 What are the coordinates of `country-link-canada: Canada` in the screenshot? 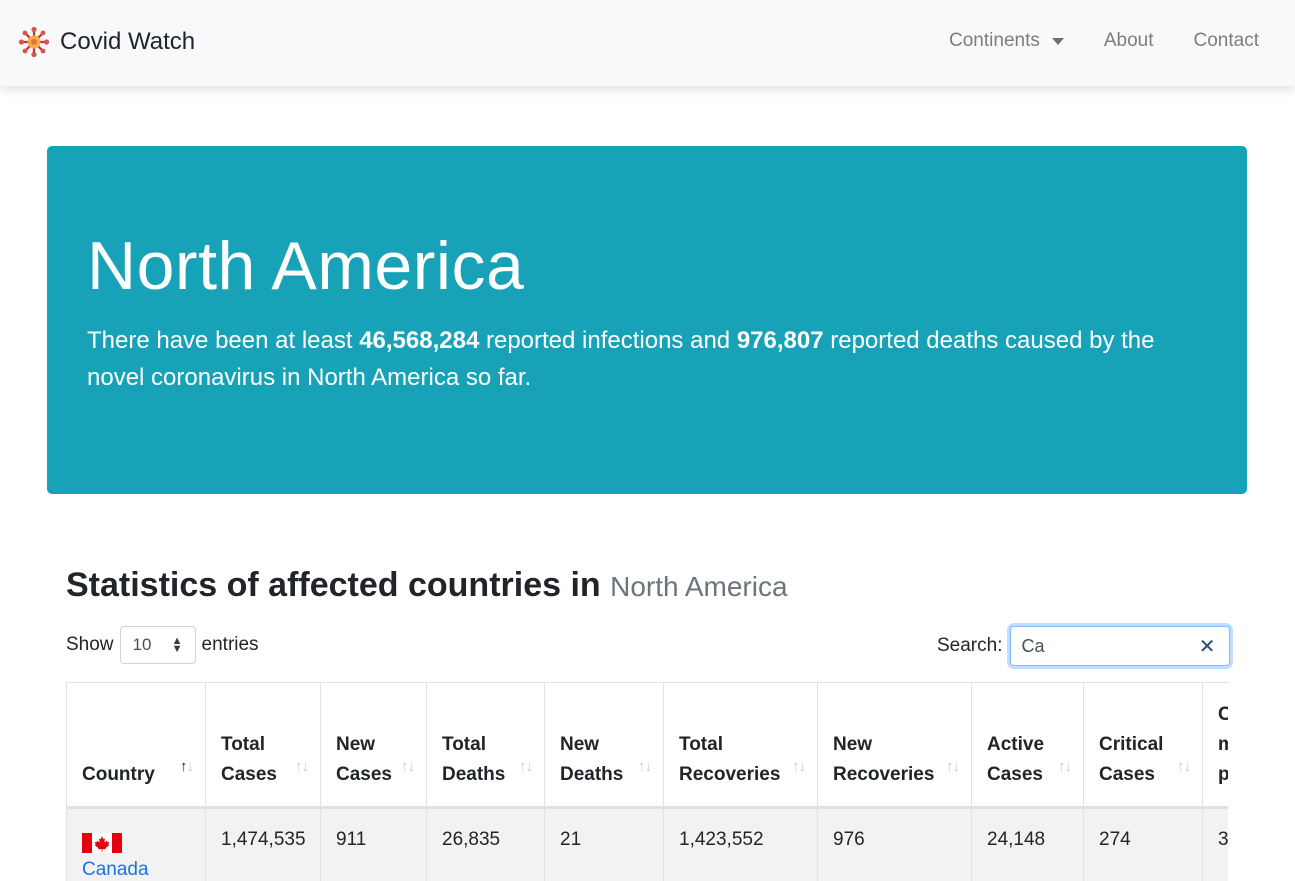 It's located at (115, 869).